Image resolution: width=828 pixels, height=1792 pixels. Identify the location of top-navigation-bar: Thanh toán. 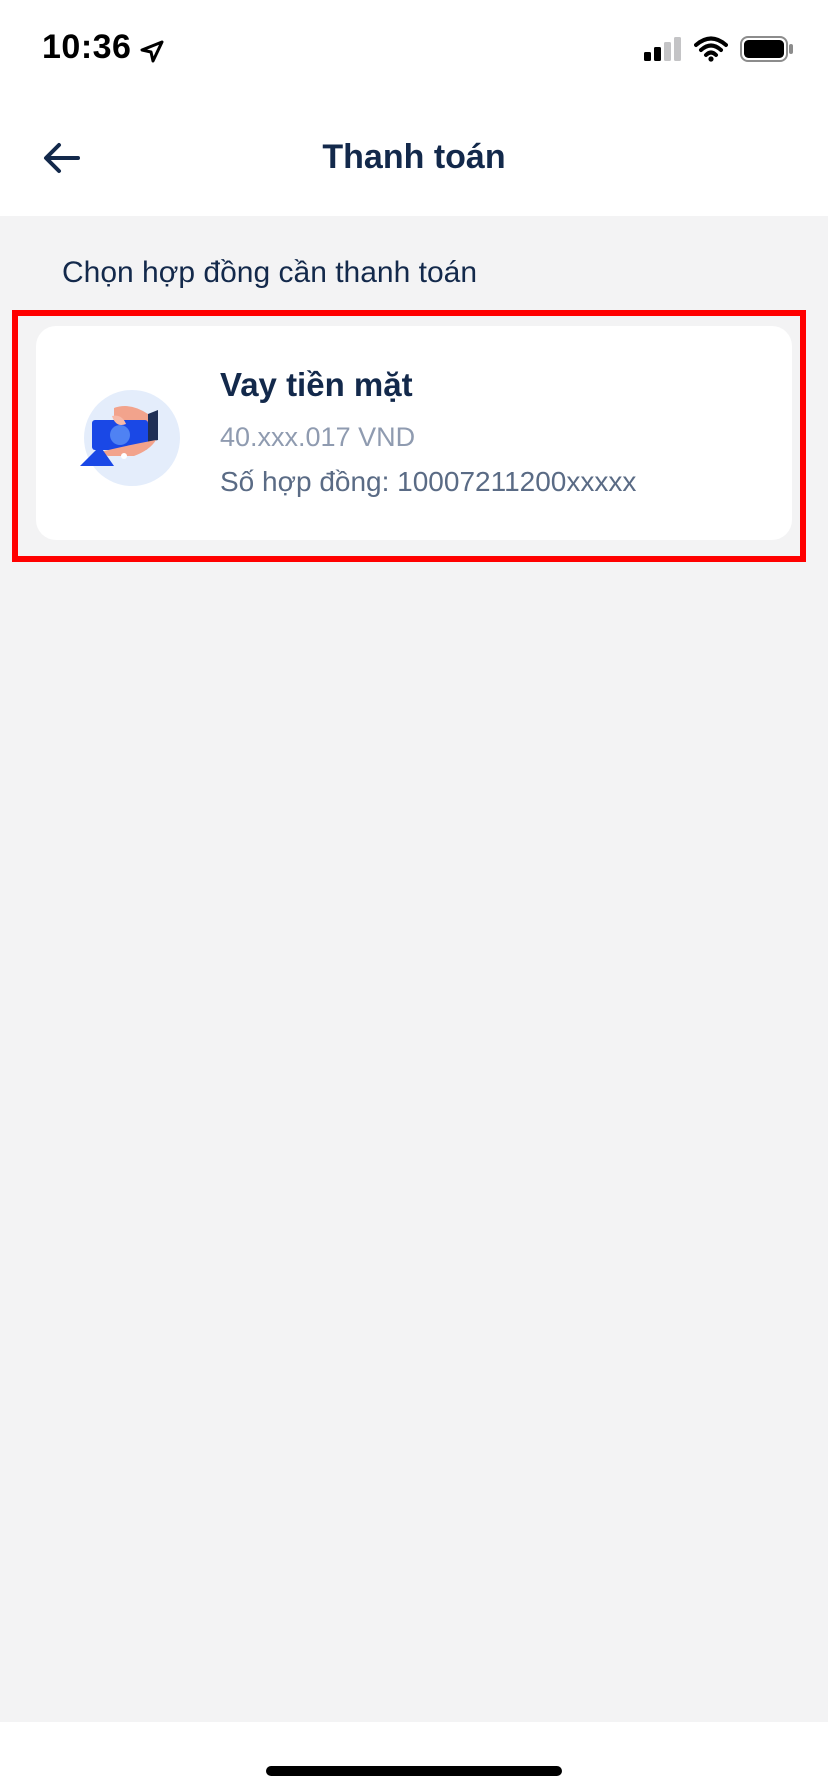
(414, 158).